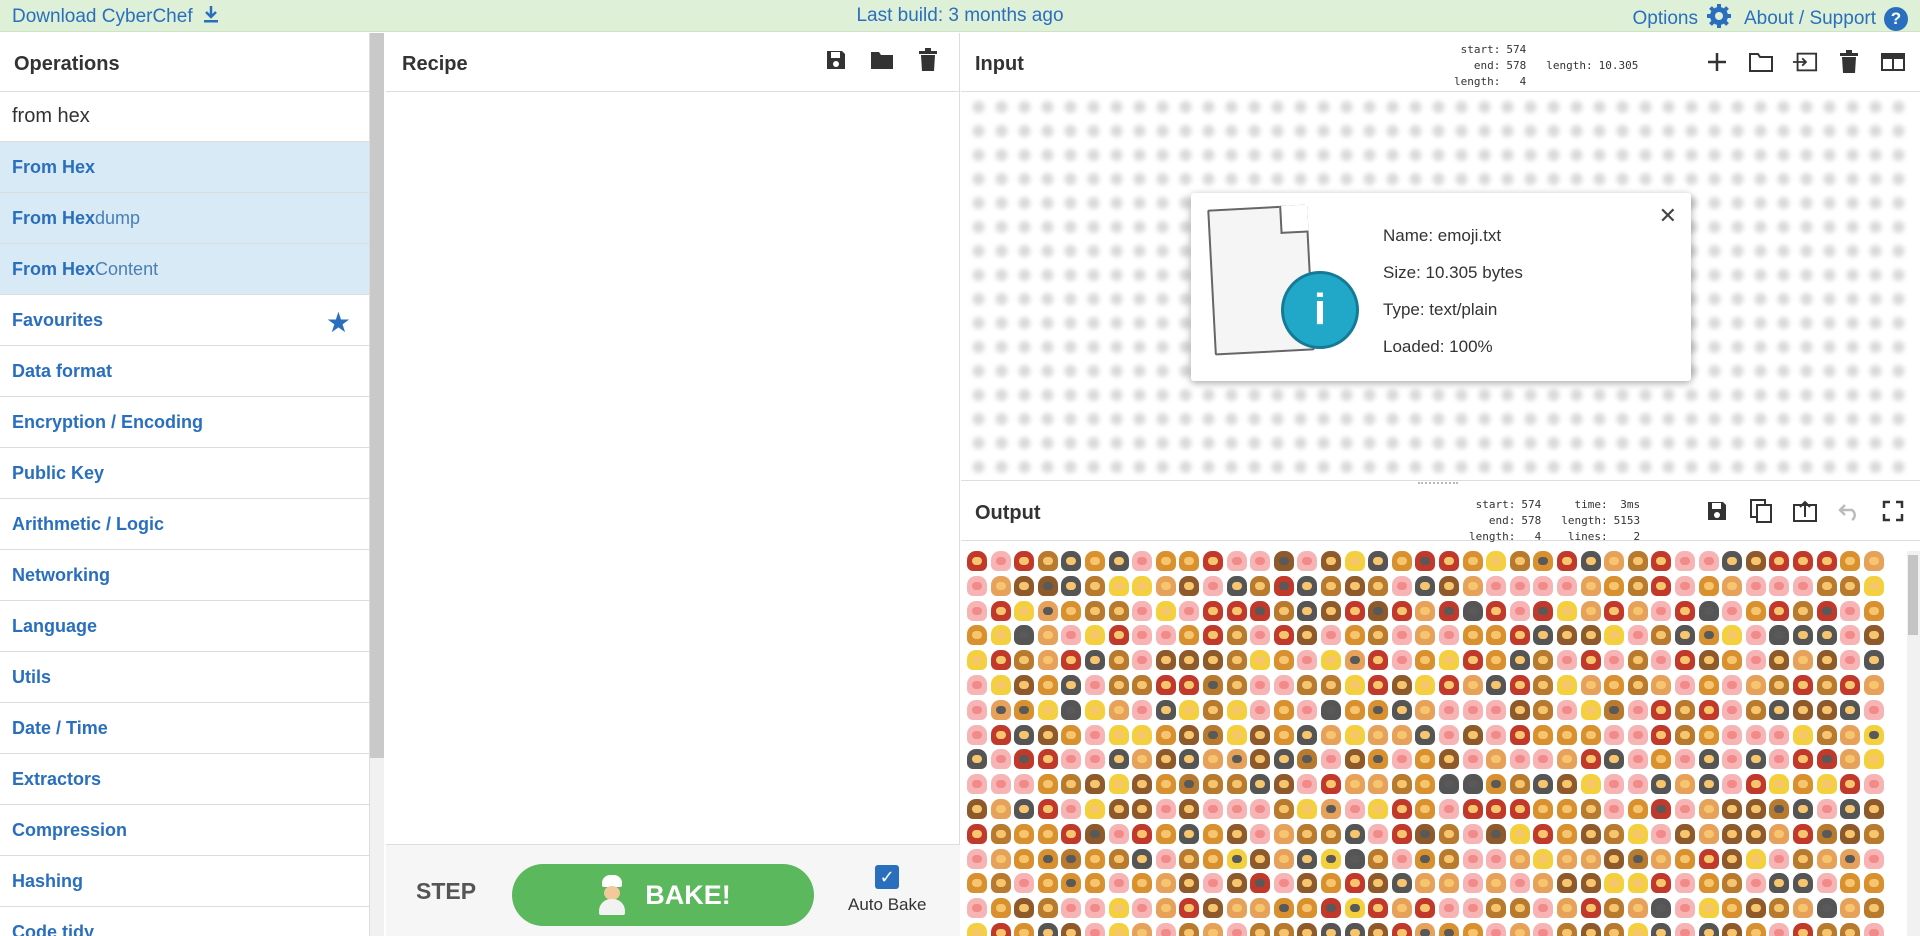 The height and width of the screenshot is (936, 1920). I want to click on autobake-checkbox: ✓, so click(887, 877).